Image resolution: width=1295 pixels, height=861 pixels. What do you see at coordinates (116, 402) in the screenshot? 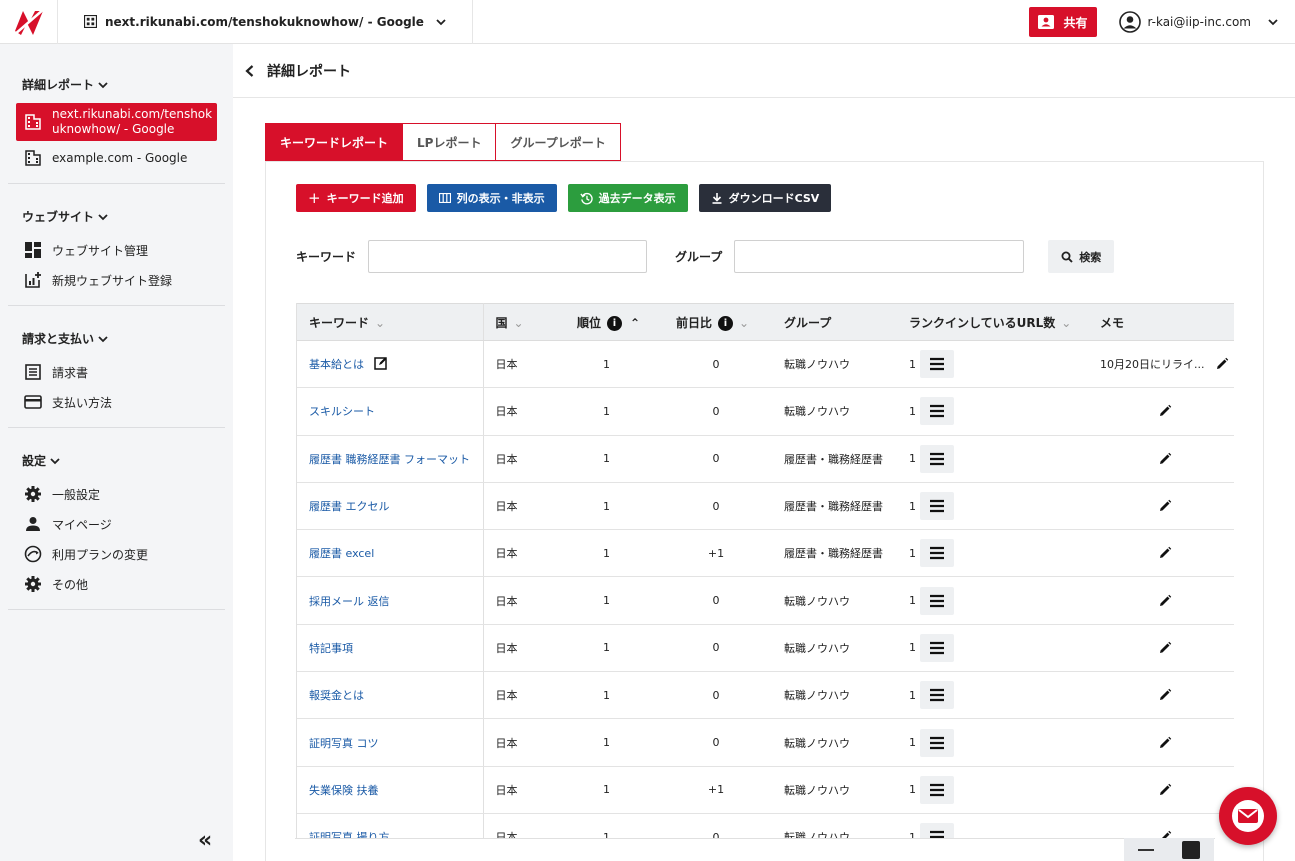
I see `sidebar-item-payment-method: 支払い方法` at bounding box center [116, 402].